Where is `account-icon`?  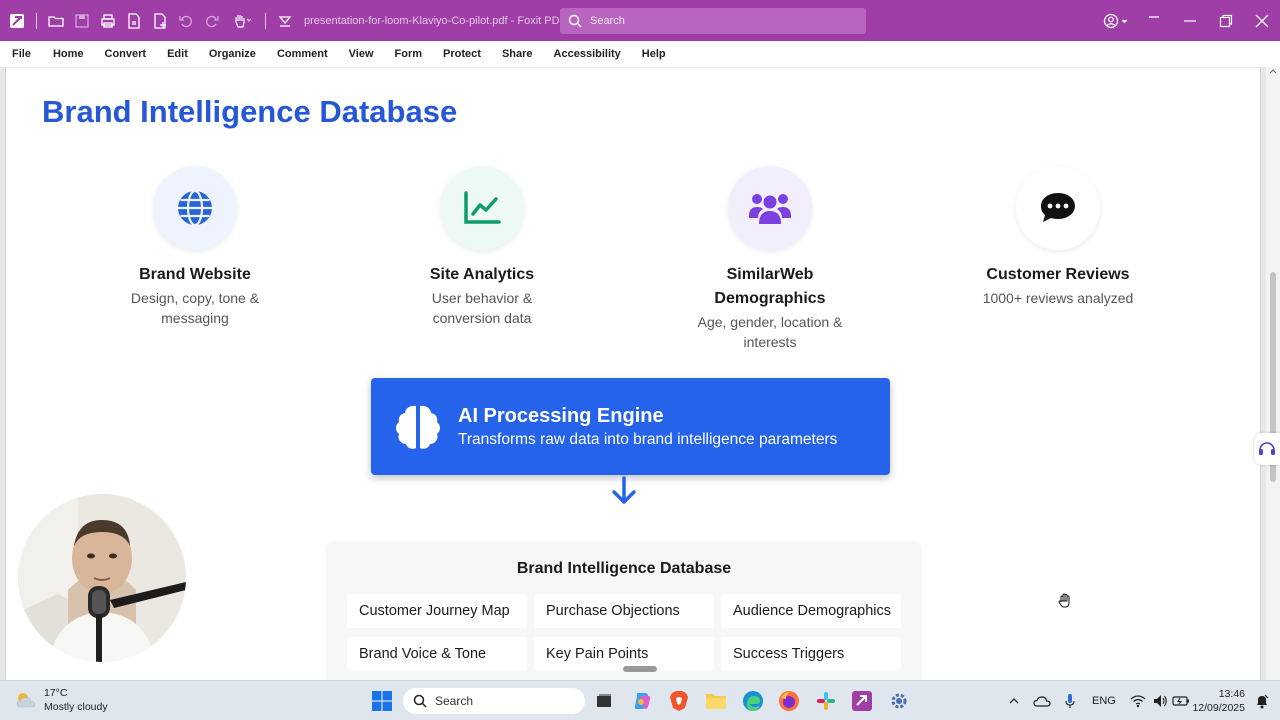
account-icon is located at coordinates (1116, 20).